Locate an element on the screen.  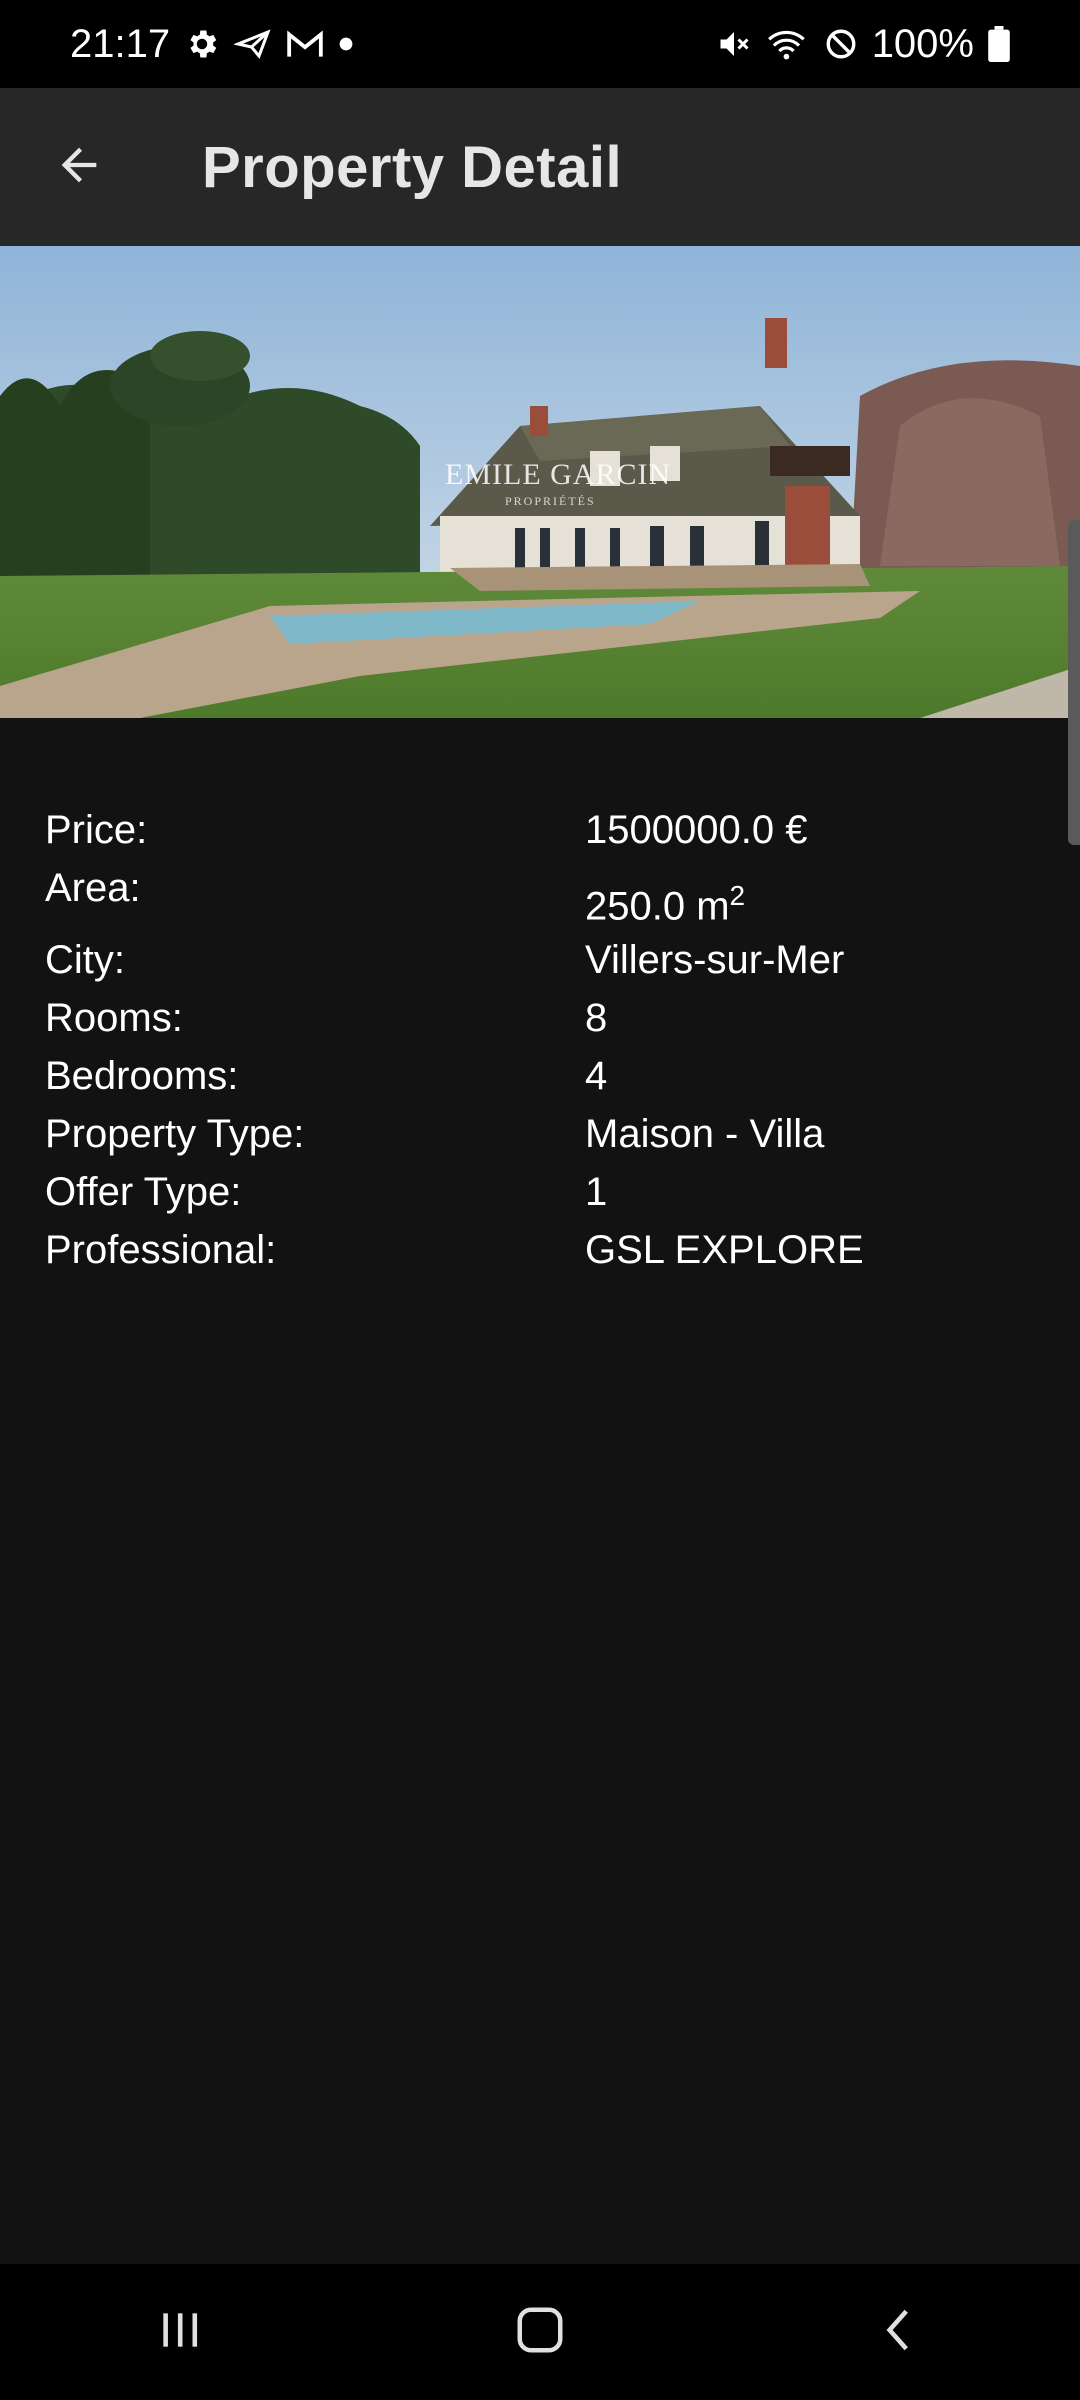
status-bar: 21:17 100% is located at coordinates (540, 44).